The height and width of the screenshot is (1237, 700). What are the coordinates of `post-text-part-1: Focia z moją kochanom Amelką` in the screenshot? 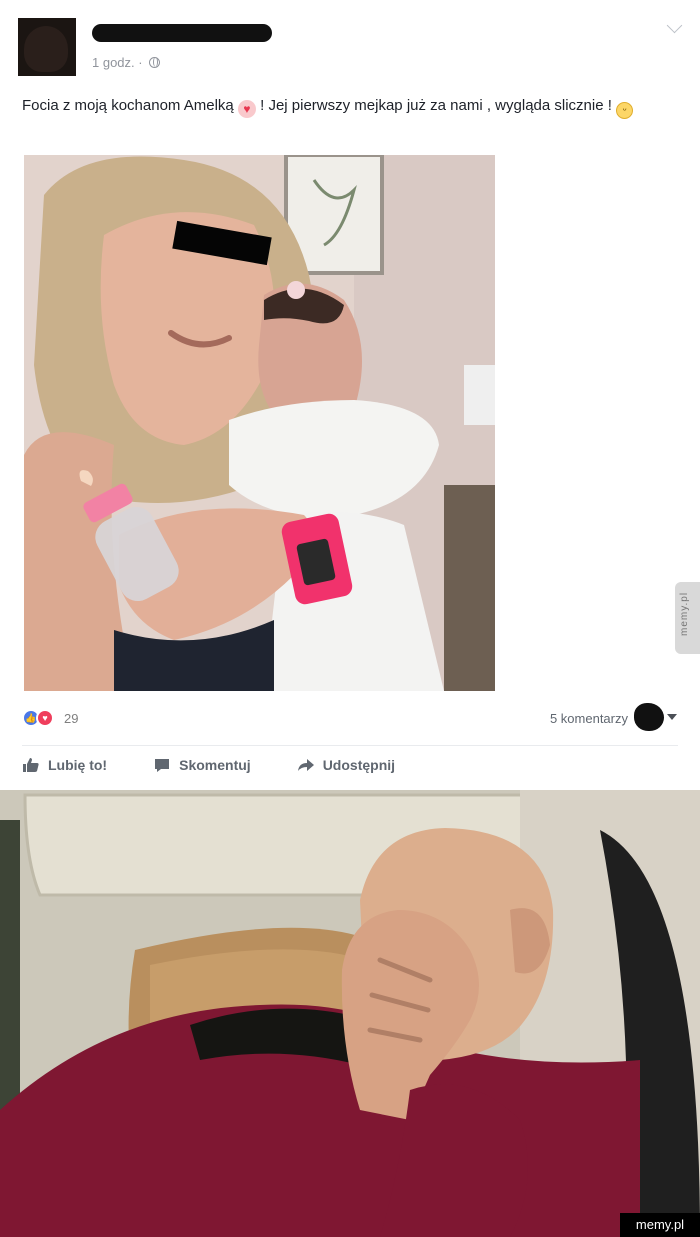 It's located at (130, 105).